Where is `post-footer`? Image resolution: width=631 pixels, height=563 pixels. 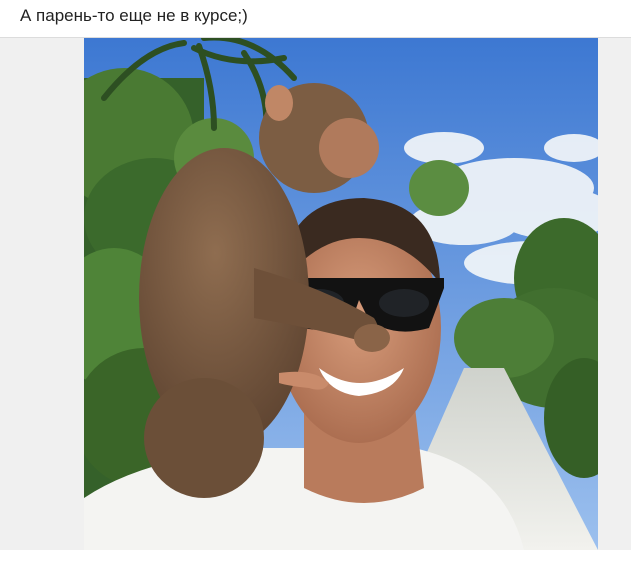
post-footer is located at coordinates (315, 556).